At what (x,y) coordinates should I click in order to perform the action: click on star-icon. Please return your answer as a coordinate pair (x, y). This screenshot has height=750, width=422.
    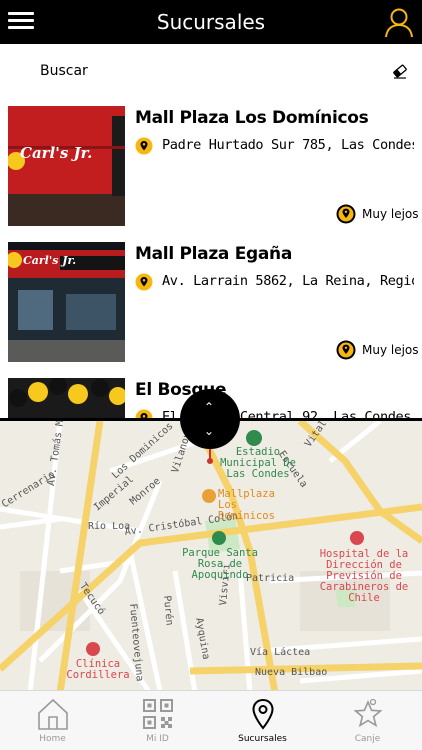
    Looking at the image, I should click on (368, 713).